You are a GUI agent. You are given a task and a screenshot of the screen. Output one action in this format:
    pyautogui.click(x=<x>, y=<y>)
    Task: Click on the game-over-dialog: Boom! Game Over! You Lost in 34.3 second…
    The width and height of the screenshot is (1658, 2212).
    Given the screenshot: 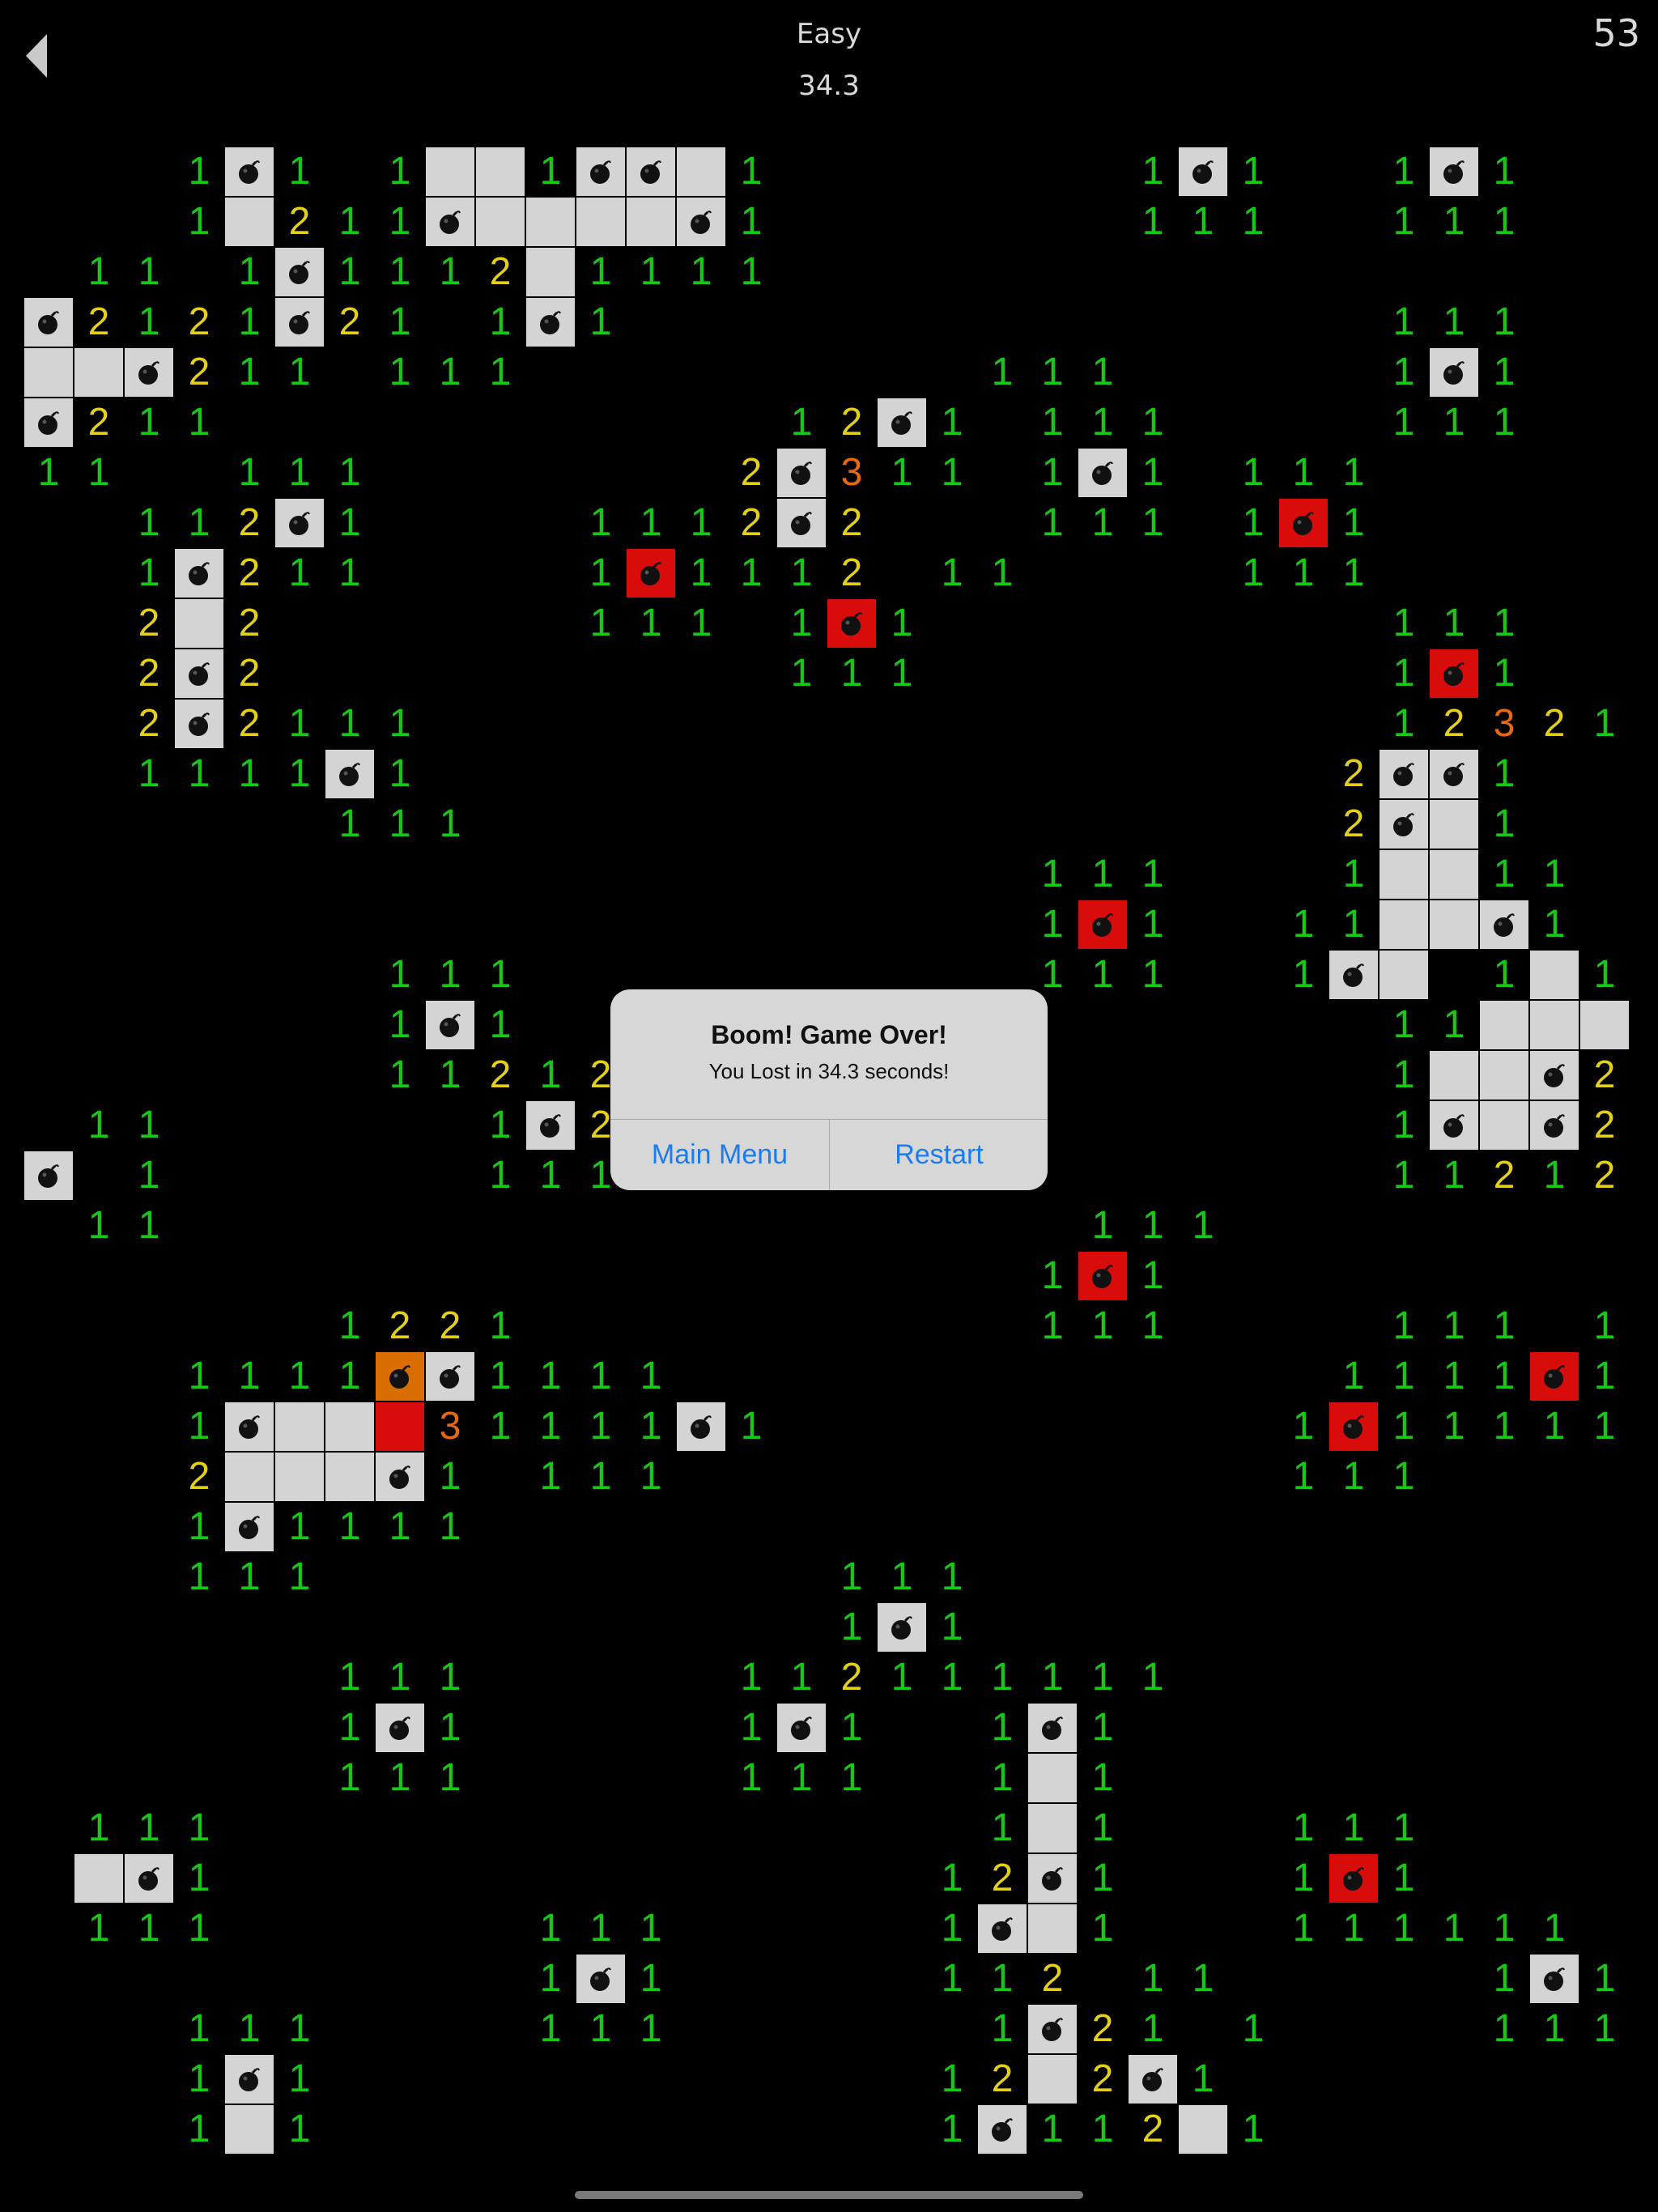 What is the action you would take?
    pyautogui.click(x=829, y=1089)
    